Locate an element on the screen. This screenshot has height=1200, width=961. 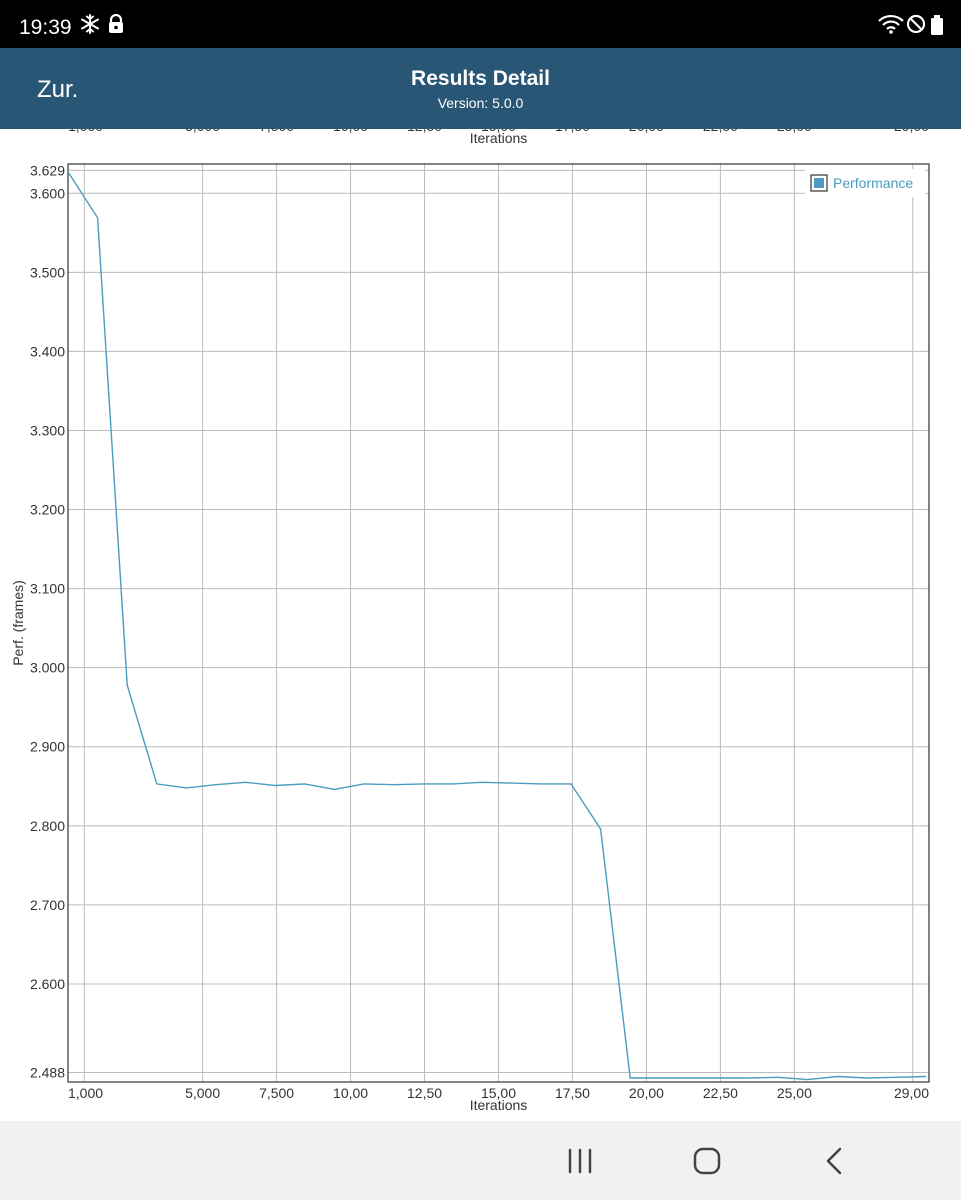
recent-apps-icon is located at coordinates (580, 1161).